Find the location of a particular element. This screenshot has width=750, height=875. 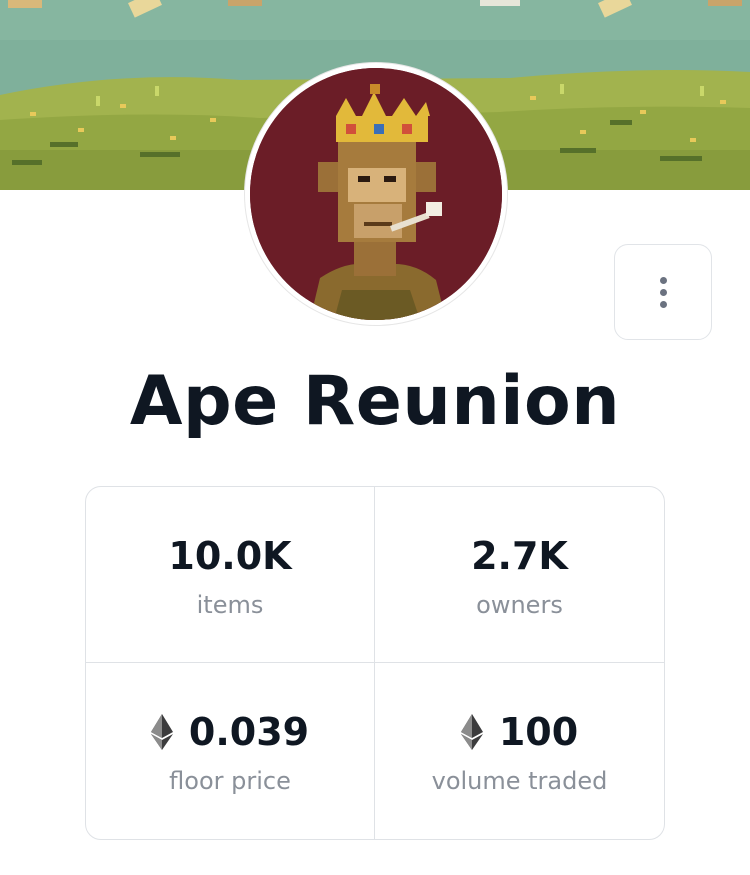

stat-items-value: 10.0K is located at coordinates (229, 556).